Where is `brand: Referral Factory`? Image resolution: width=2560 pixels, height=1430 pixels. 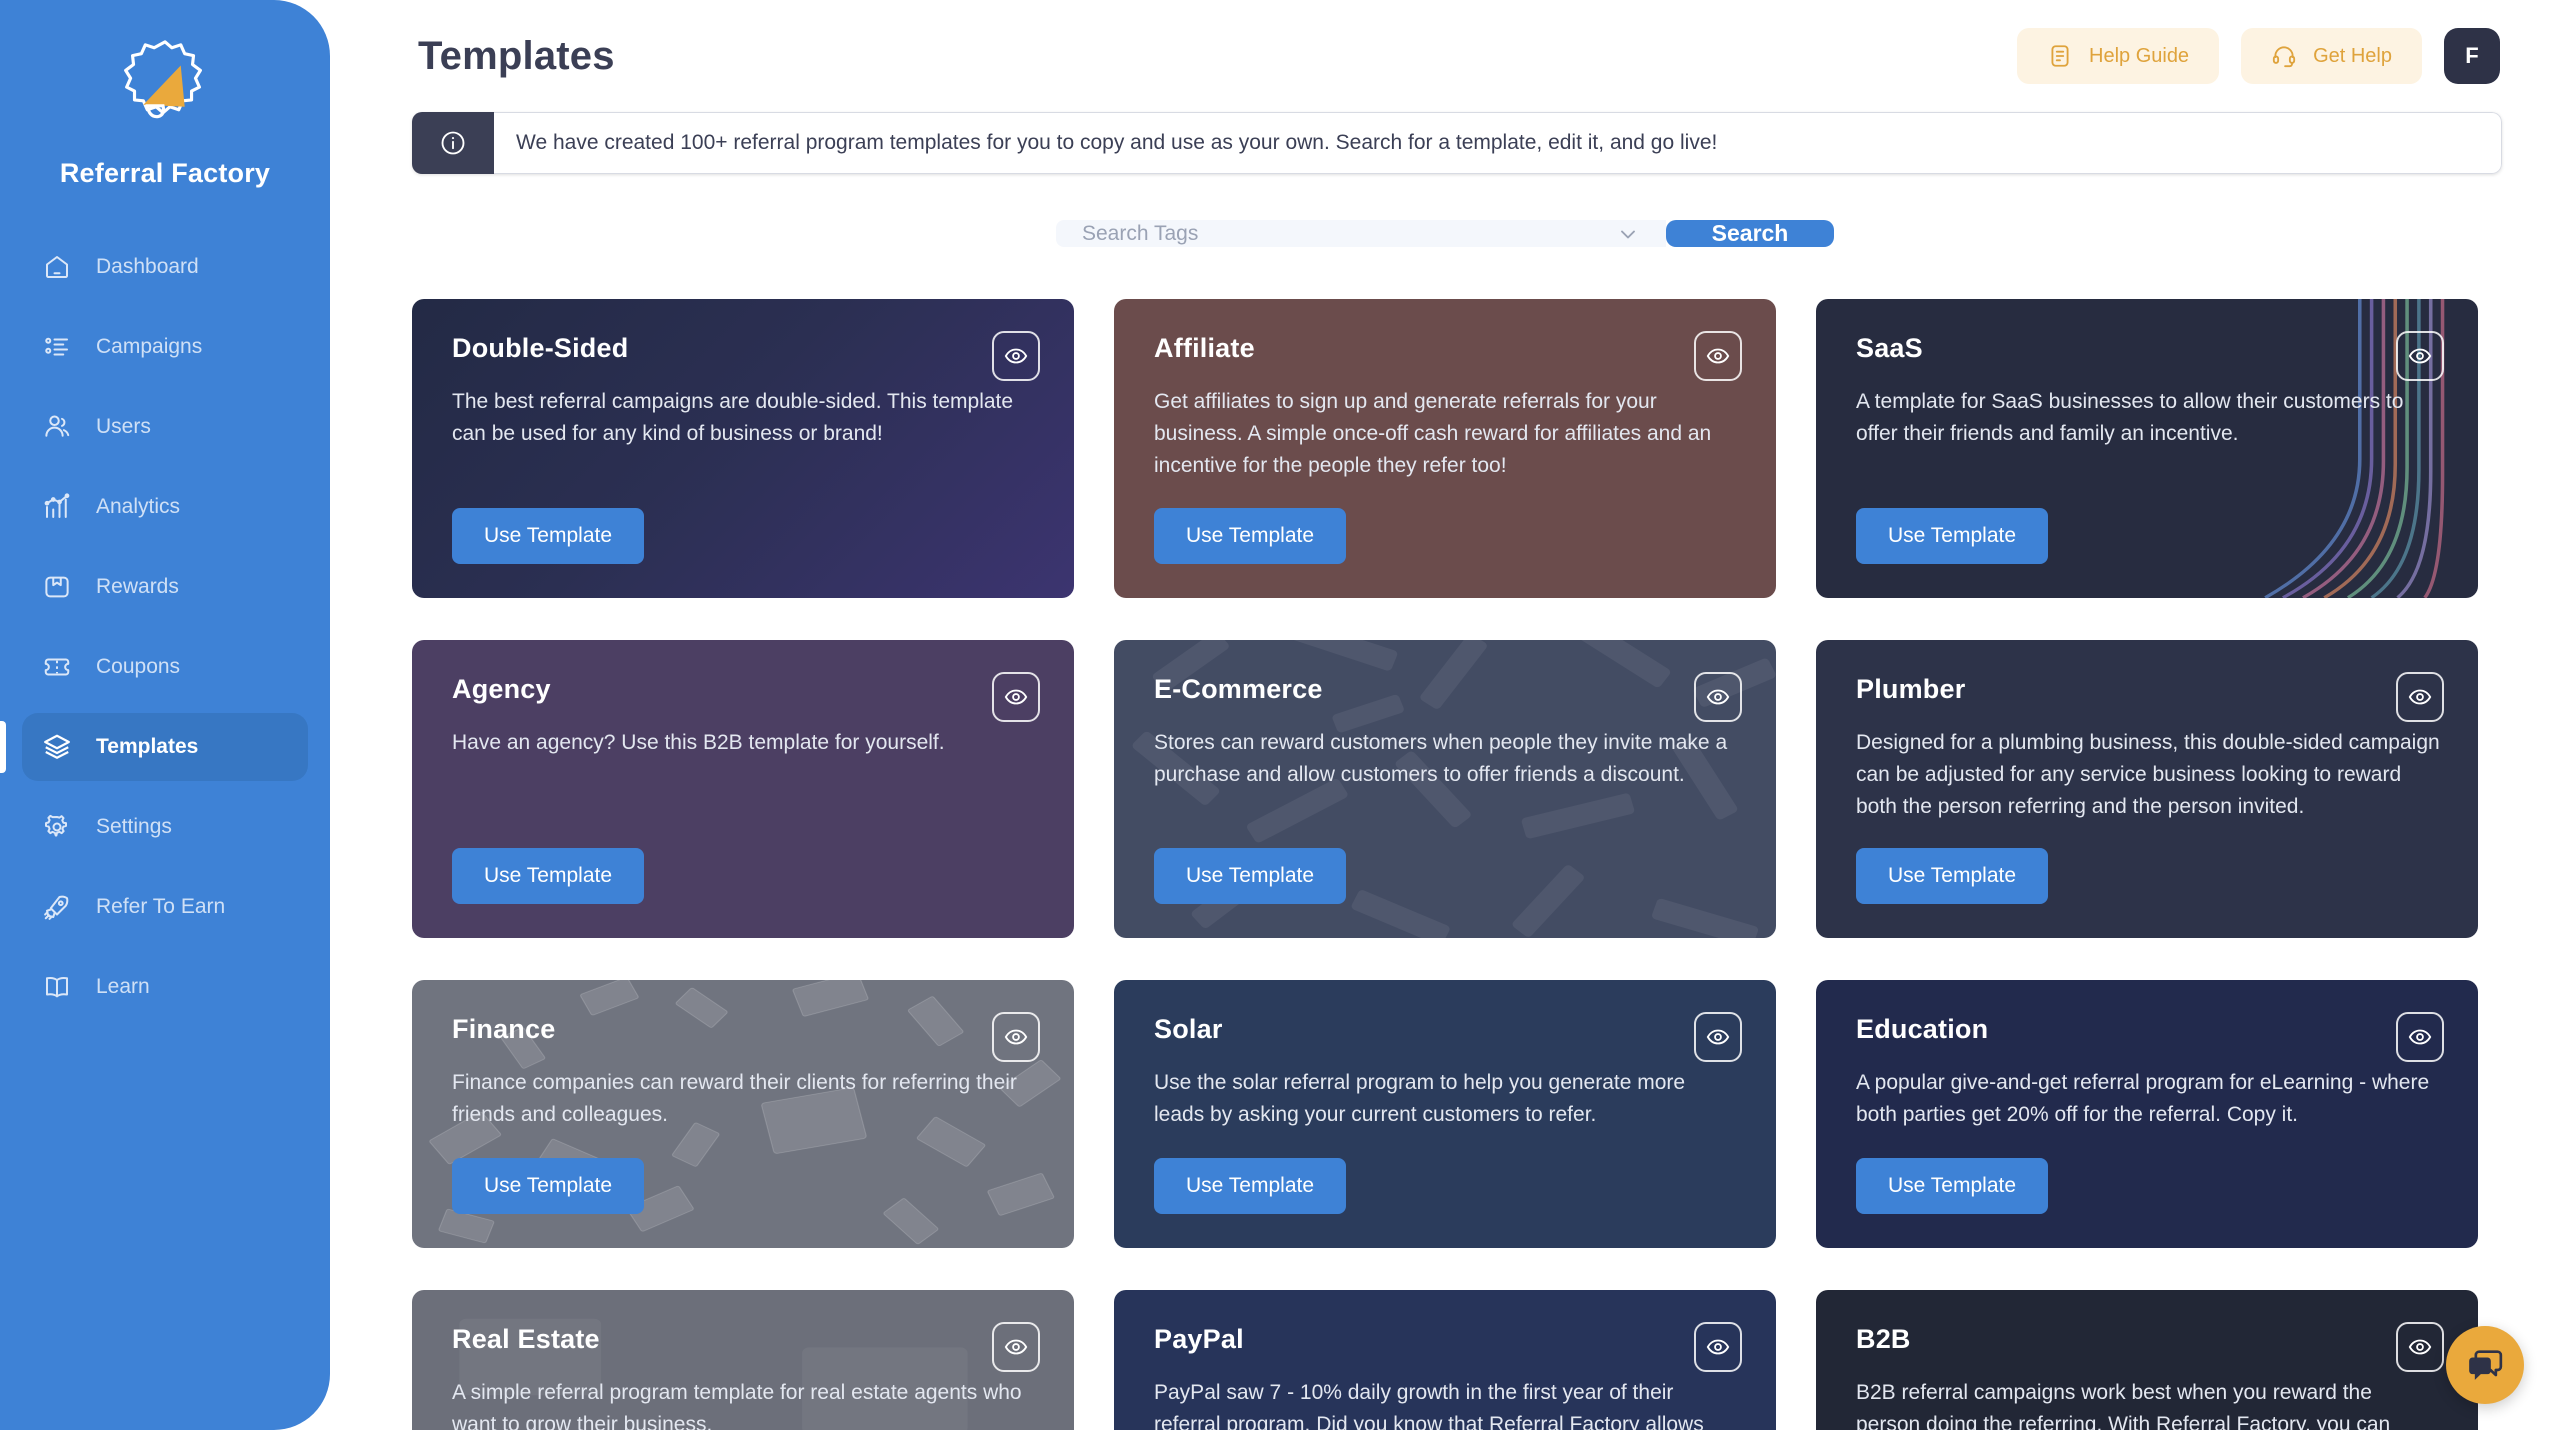 brand: Referral Factory is located at coordinates (165, 94).